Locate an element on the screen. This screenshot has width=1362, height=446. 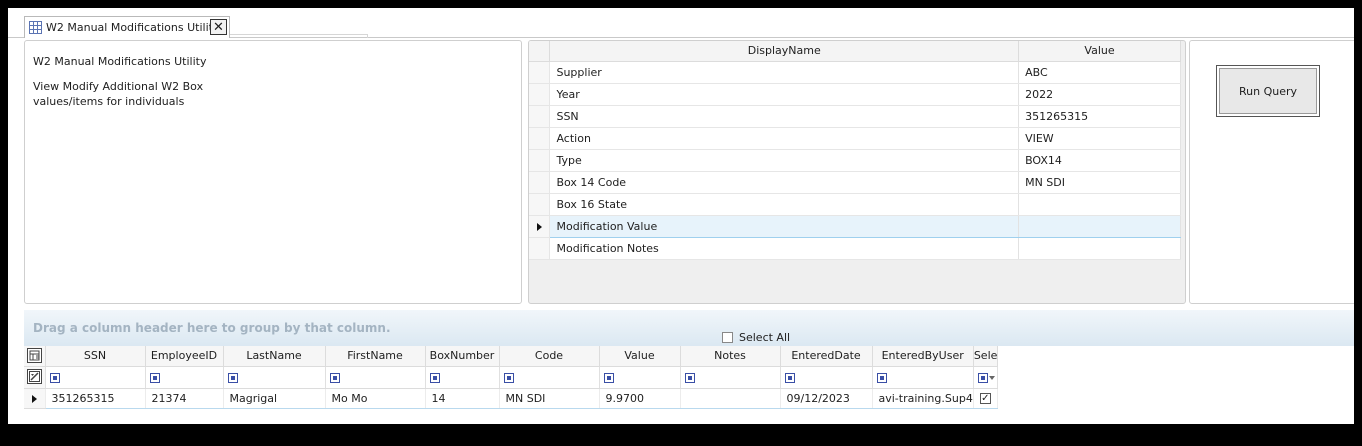
run-query-button: Run Query is located at coordinates (1268, 91).